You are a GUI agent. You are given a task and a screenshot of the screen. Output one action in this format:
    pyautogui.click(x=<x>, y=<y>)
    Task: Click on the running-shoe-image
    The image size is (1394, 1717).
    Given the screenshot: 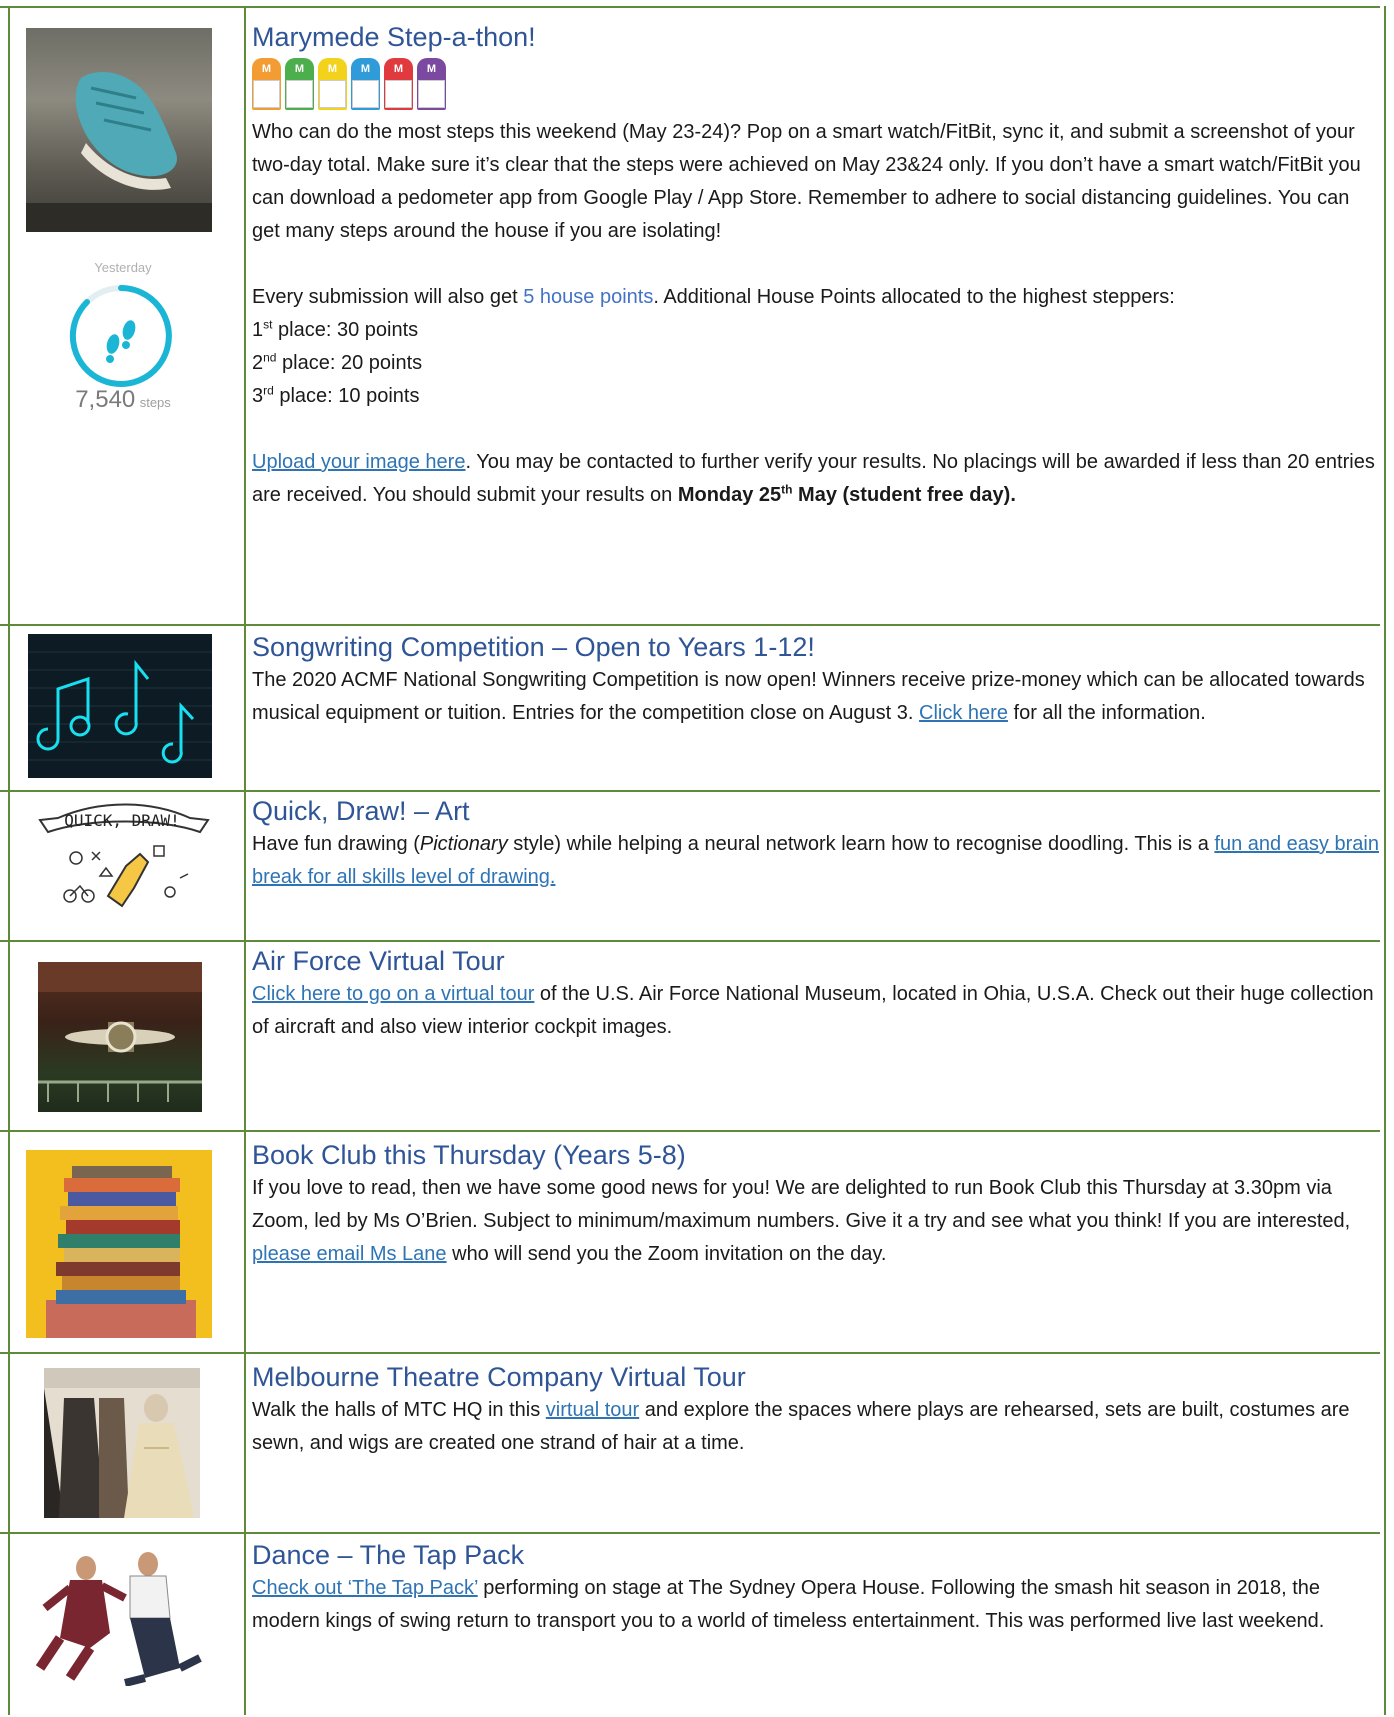 What is the action you would take?
    pyautogui.click(x=119, y=130)
    